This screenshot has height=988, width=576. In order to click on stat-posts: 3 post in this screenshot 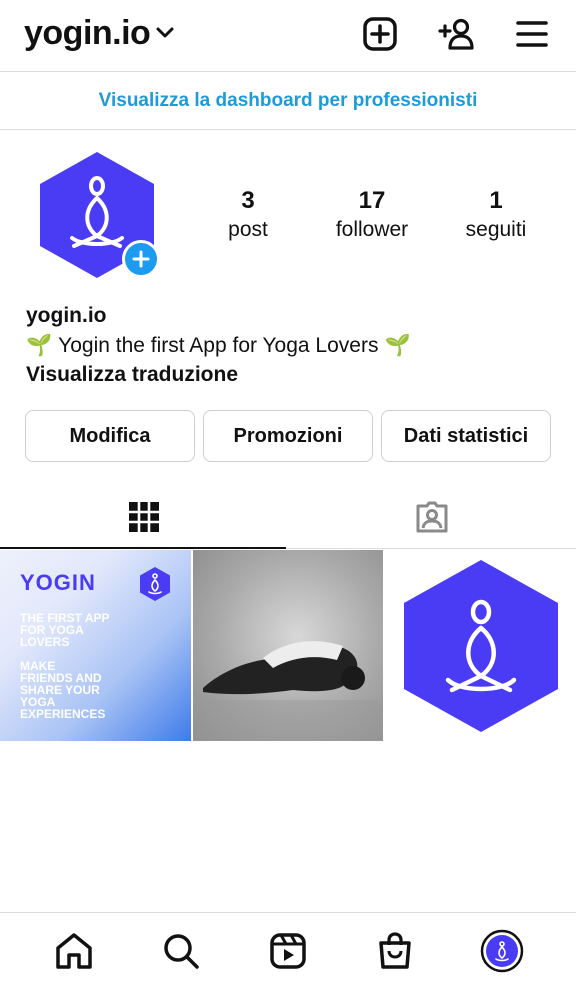, I will do `click(248, 215)`.